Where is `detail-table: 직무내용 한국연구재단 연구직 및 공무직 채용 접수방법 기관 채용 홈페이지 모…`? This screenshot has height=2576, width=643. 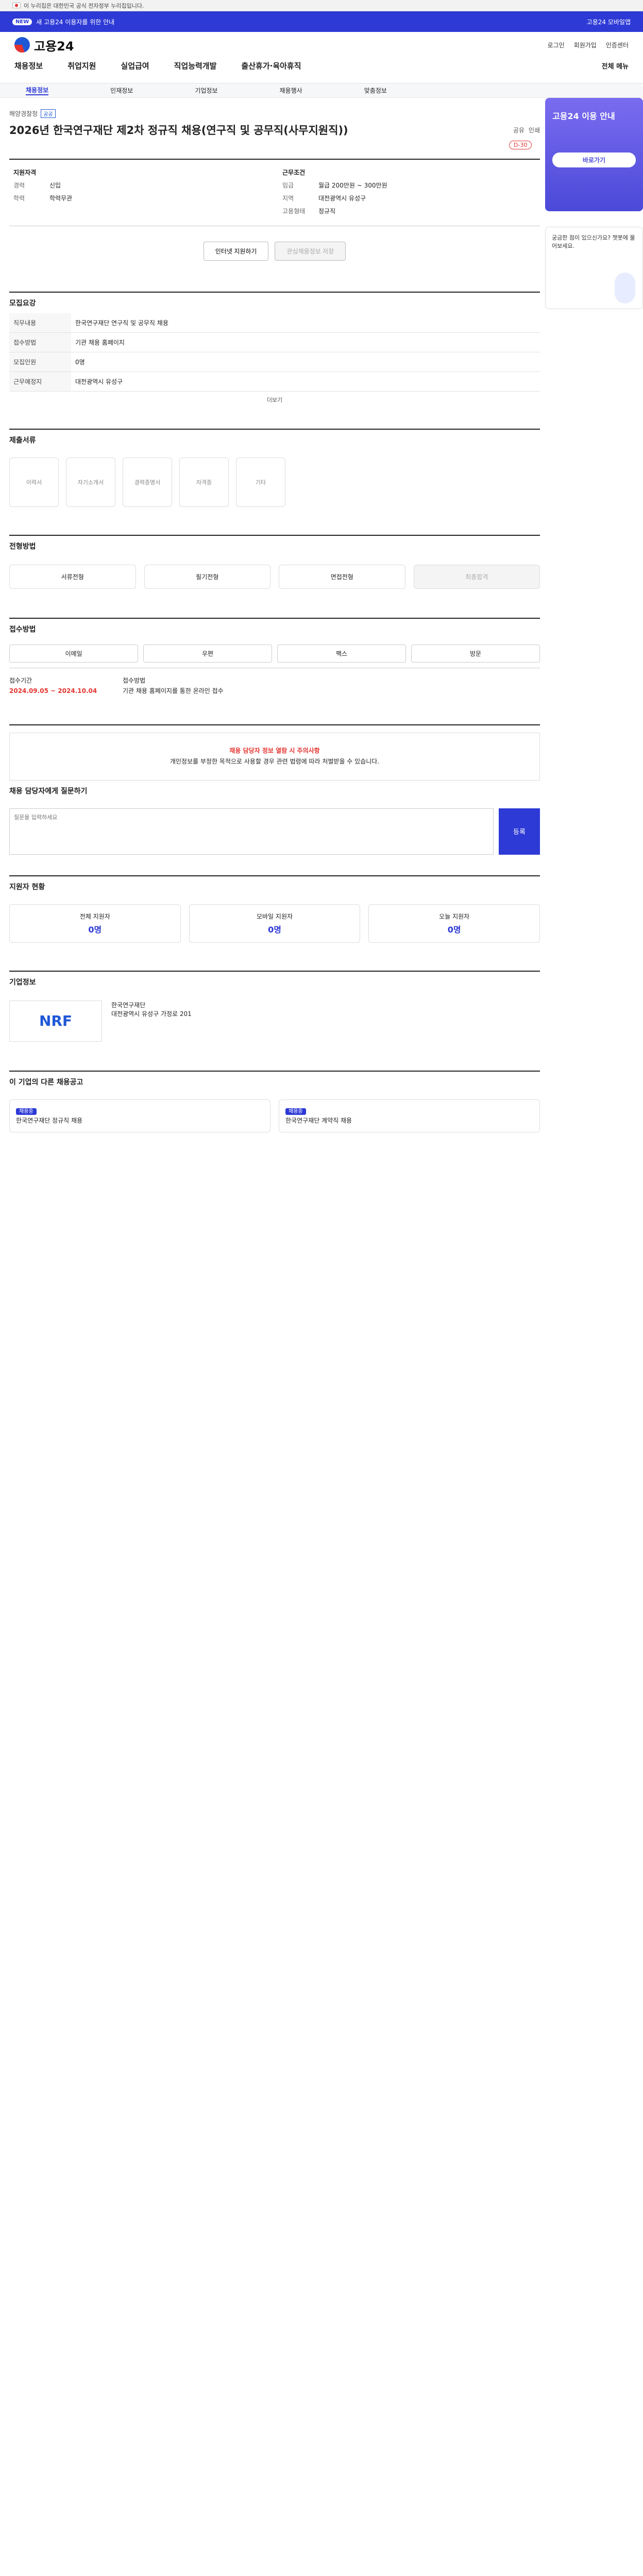 detail-table: 직무내용 한국연구재단 연구직 및 공무직 채용 접수방법 기관 채용 홈페이지 모… is located at coordinates (274, 352).